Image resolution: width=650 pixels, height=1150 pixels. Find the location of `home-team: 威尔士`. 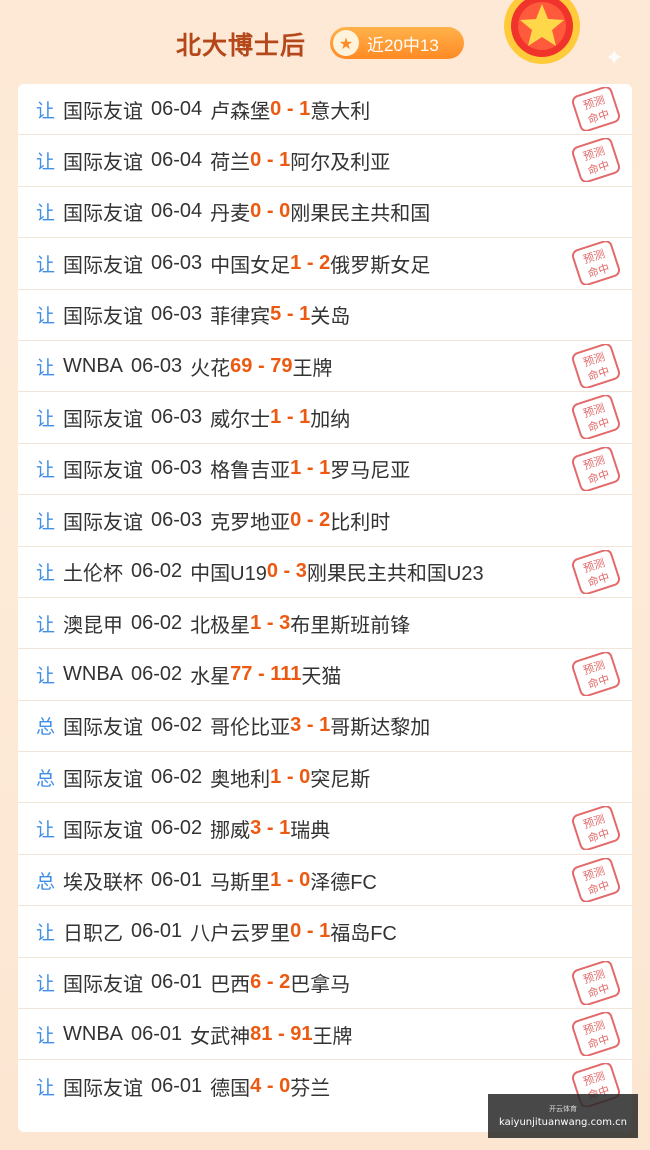

home-team: 威尔士 is located at coordinates (240, 420).